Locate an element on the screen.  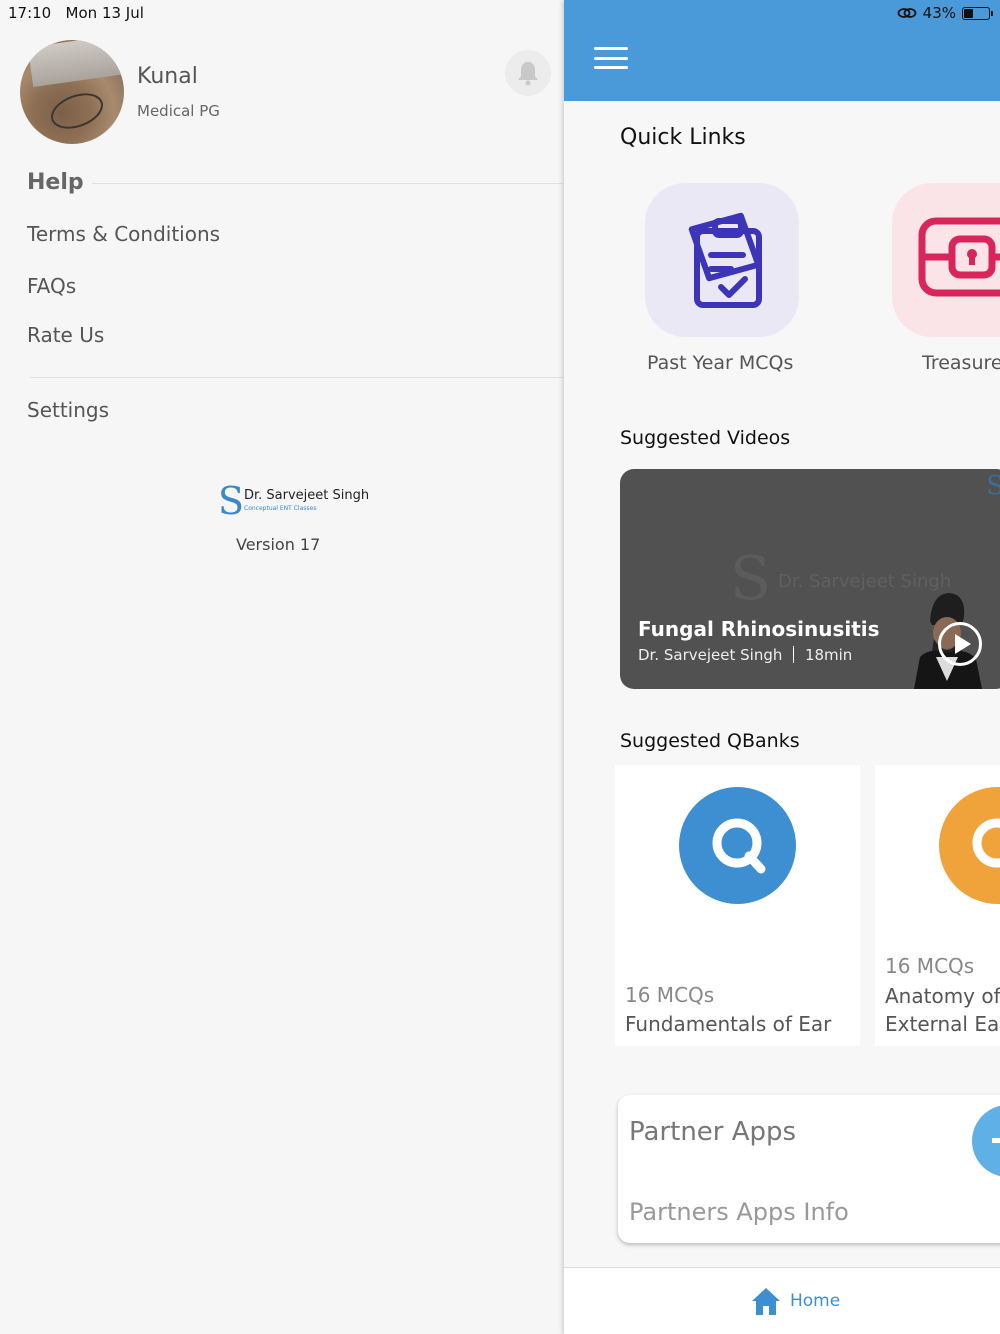
status-time: 17:10 Mon 13 Jul is located at coordinates (76, 13).